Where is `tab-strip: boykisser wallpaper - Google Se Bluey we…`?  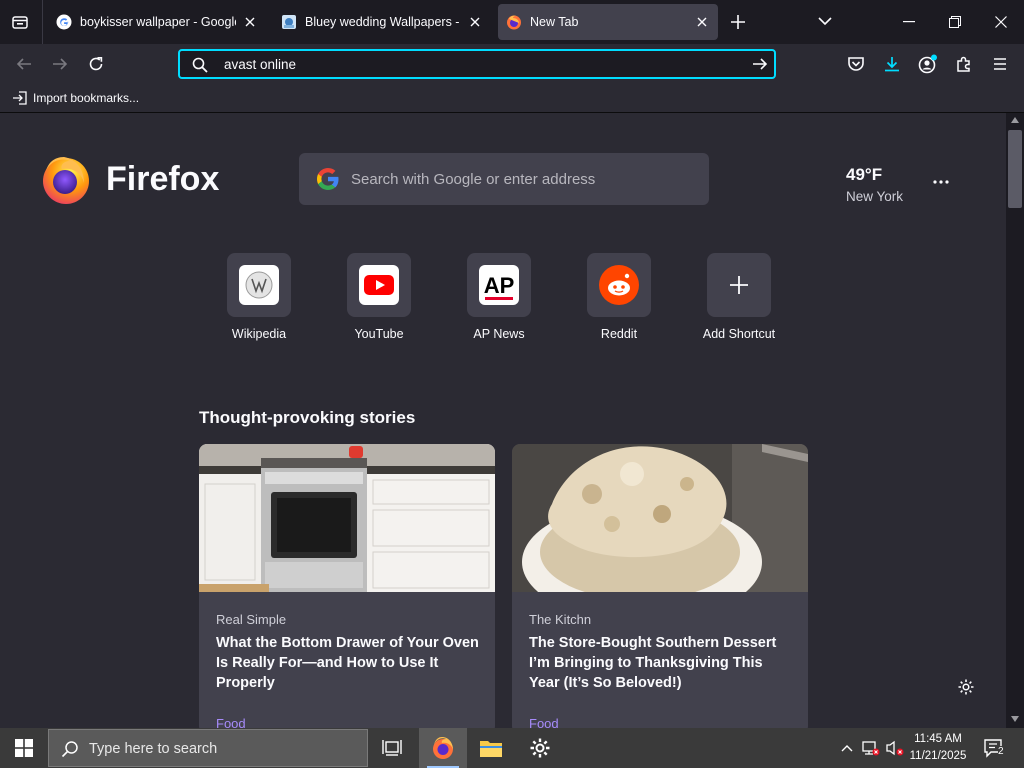 tab-strip: boykisser wallpaper - Google Se Bluey we… is located at coordinates (512, 22).